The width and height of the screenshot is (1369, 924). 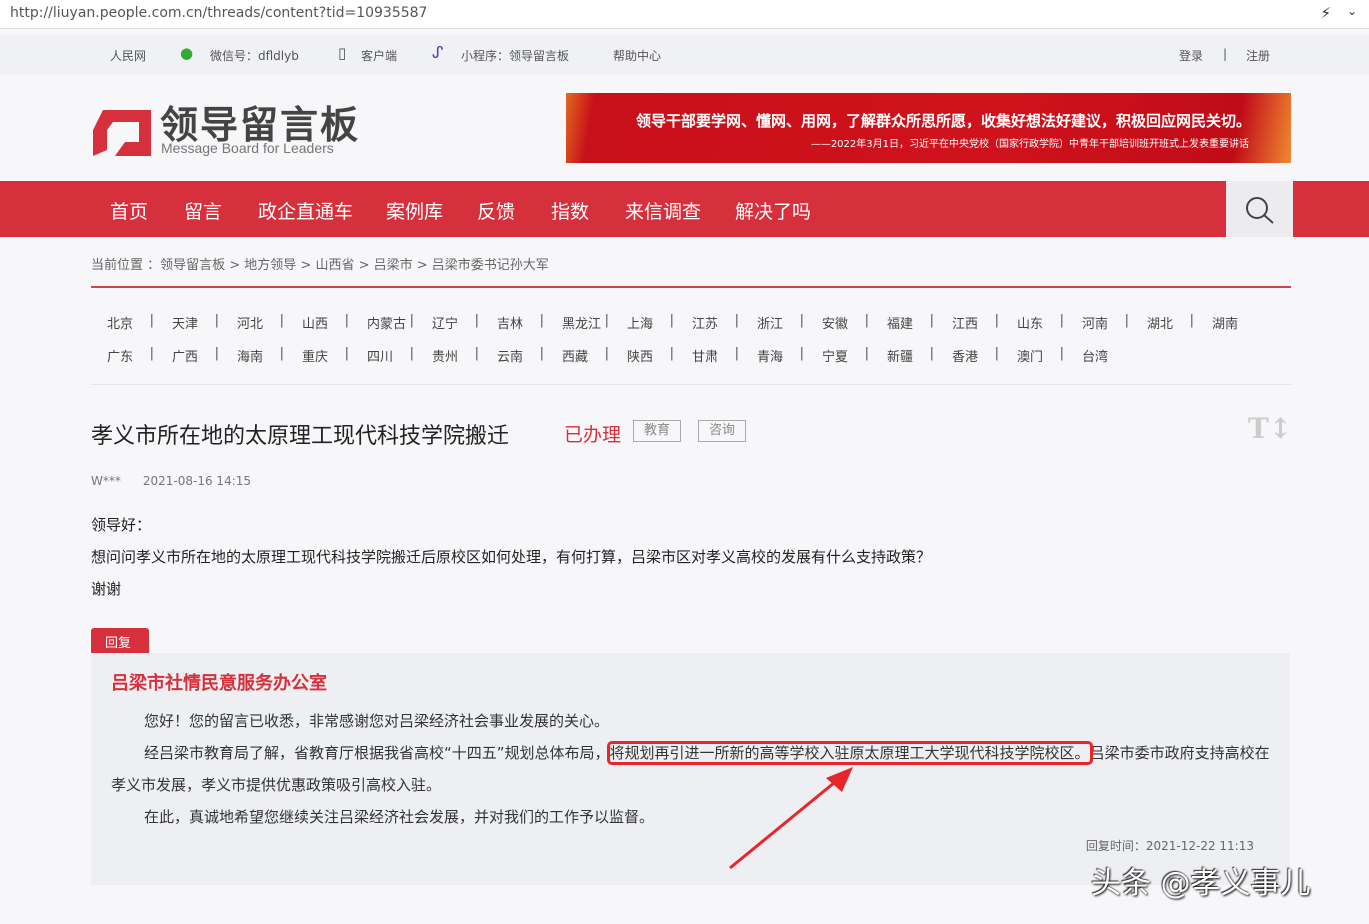 I want to click on watermark: 头条 @孝义事儿, so click(x=1201, y=883).